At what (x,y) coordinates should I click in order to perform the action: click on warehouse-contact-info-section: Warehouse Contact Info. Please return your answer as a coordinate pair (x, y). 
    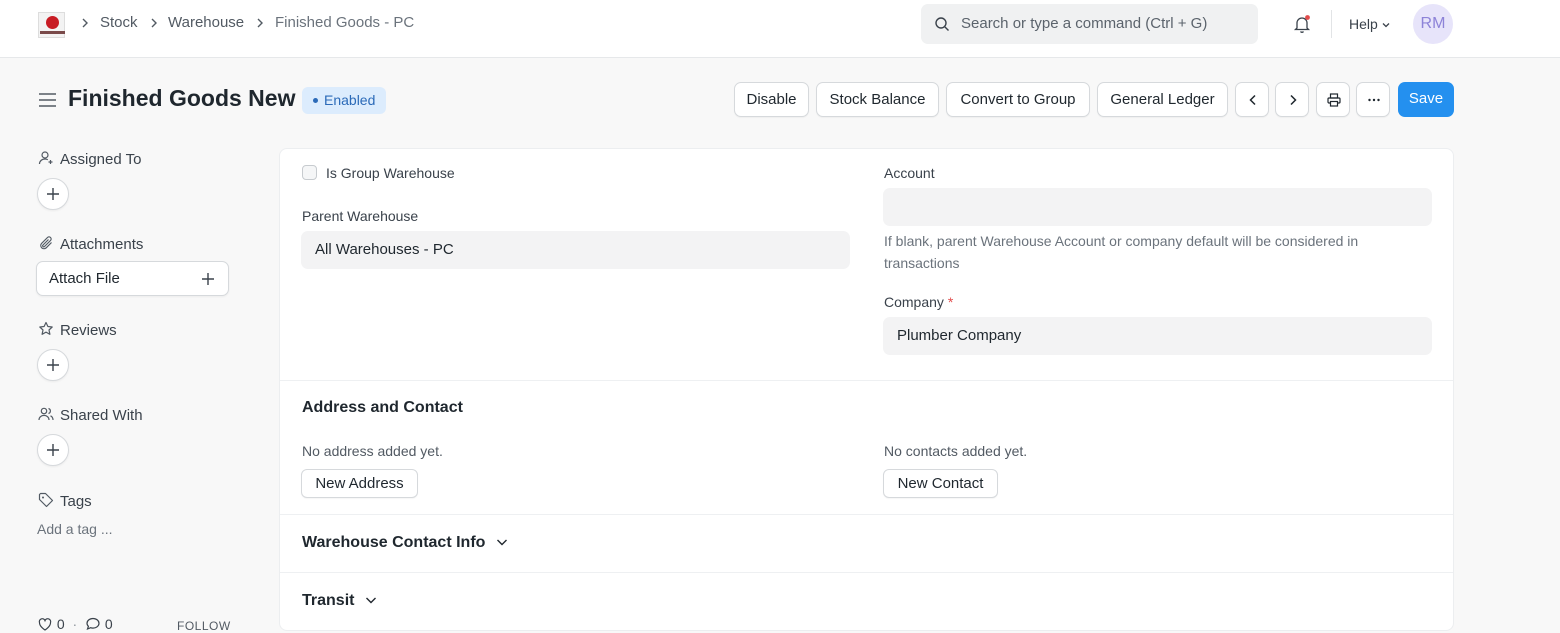
    Looking at the image, I should click on (405, 543).